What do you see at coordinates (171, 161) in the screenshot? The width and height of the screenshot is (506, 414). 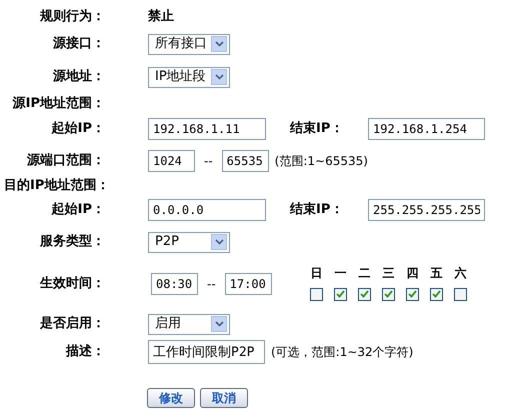 I see `input-field: 1024` at bounding box center [171, 161].